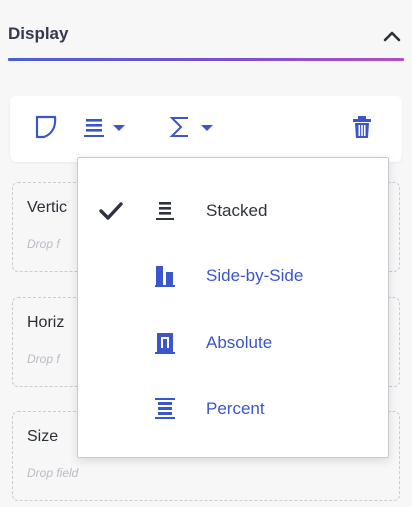 Image resolution: width=412 pixels, height=507 pixels. Describe the element at coordinates (46, 322) in the screenshot. I see `zone-label: Horiz` at that location.